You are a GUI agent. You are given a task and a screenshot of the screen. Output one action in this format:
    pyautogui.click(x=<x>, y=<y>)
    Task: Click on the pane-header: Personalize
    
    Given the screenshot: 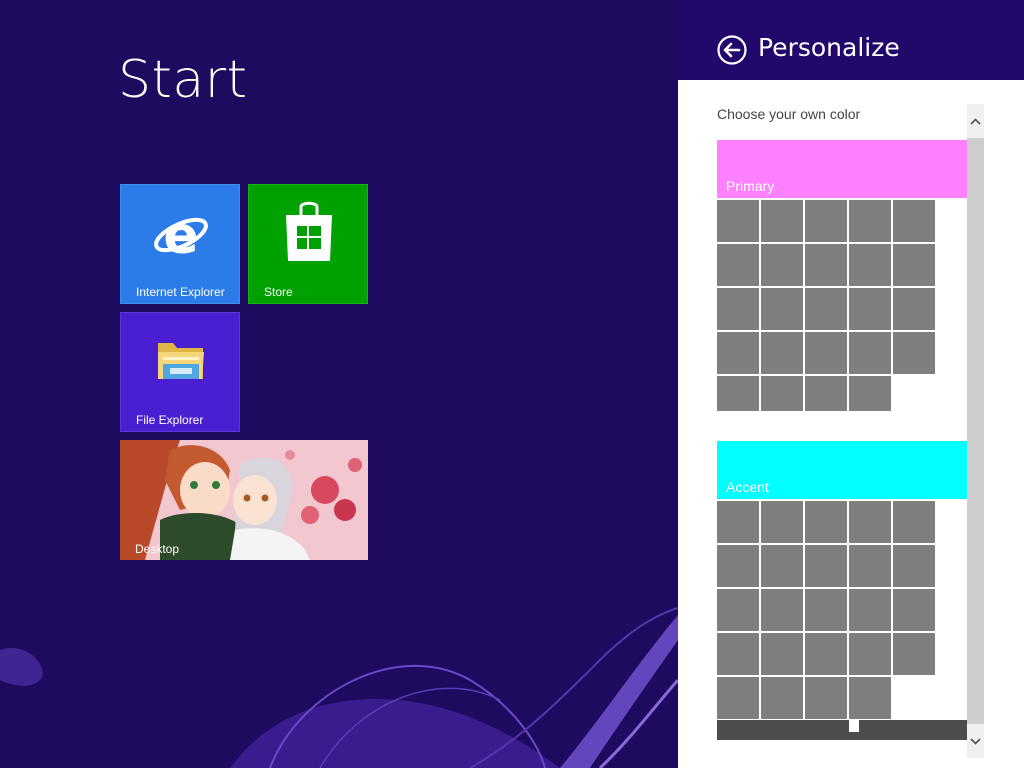 What is the action you would take?
    pyautogui.click(x=851, y=40)
    